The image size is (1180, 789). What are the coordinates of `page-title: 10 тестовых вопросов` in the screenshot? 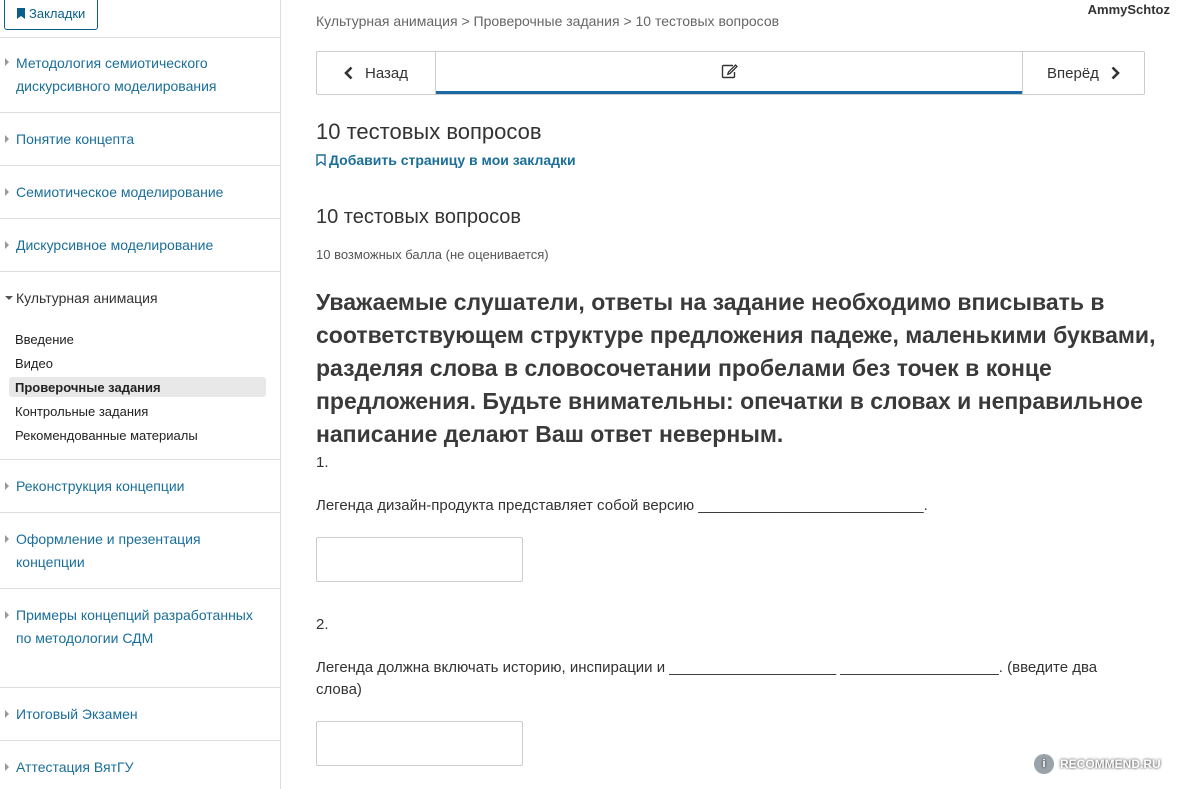 It's located at (429, 131).